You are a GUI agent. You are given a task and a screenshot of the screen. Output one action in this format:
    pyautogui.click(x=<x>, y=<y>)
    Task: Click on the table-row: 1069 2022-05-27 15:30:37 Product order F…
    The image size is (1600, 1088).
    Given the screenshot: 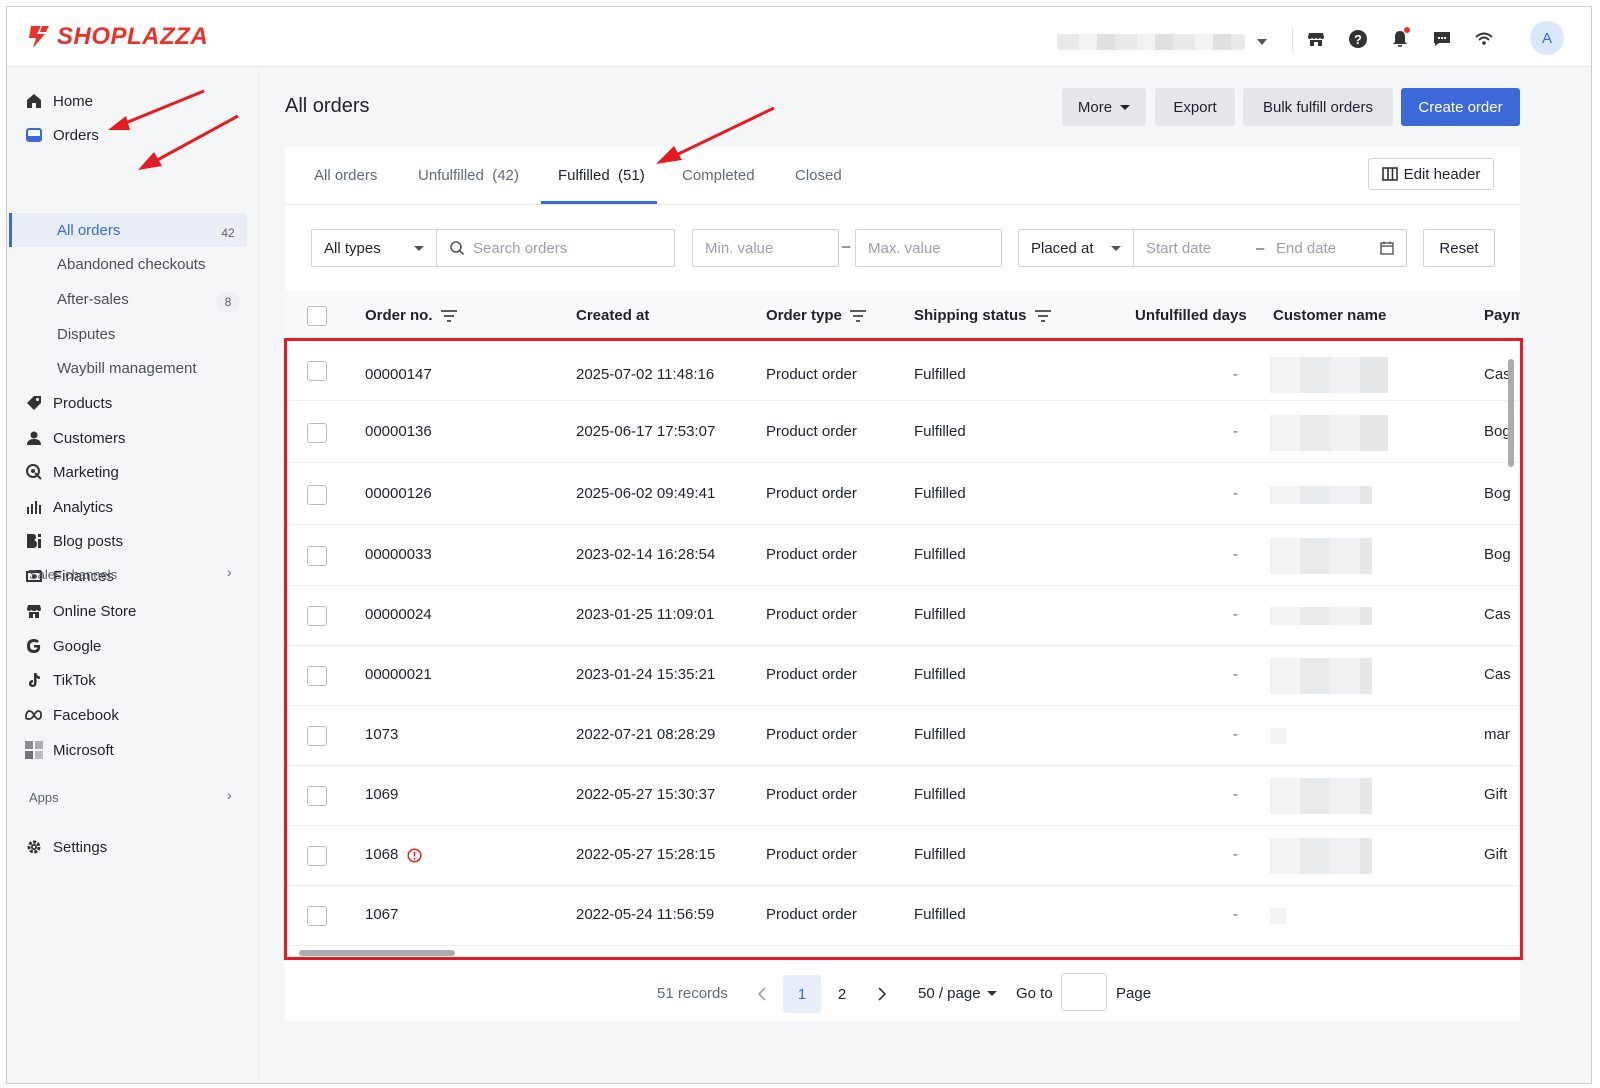 What is the action you would take?
    pyautogui.click(x=902, y=796)
    